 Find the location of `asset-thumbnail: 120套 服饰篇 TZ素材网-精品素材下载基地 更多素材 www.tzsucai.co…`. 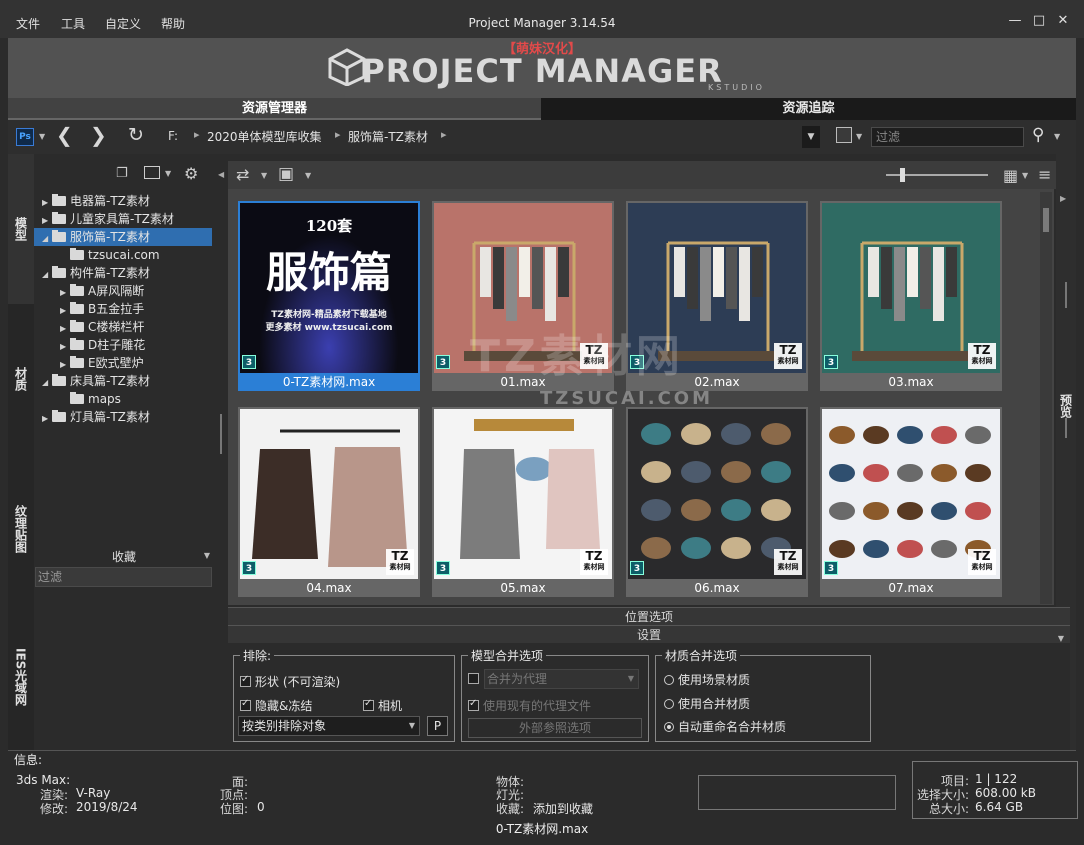

asset-thumbnail: 120套 服饰篇 TZ素材网-精品素材下载基地 更多素材 www.tzsucai.co… is located at coordinates (329, 288).